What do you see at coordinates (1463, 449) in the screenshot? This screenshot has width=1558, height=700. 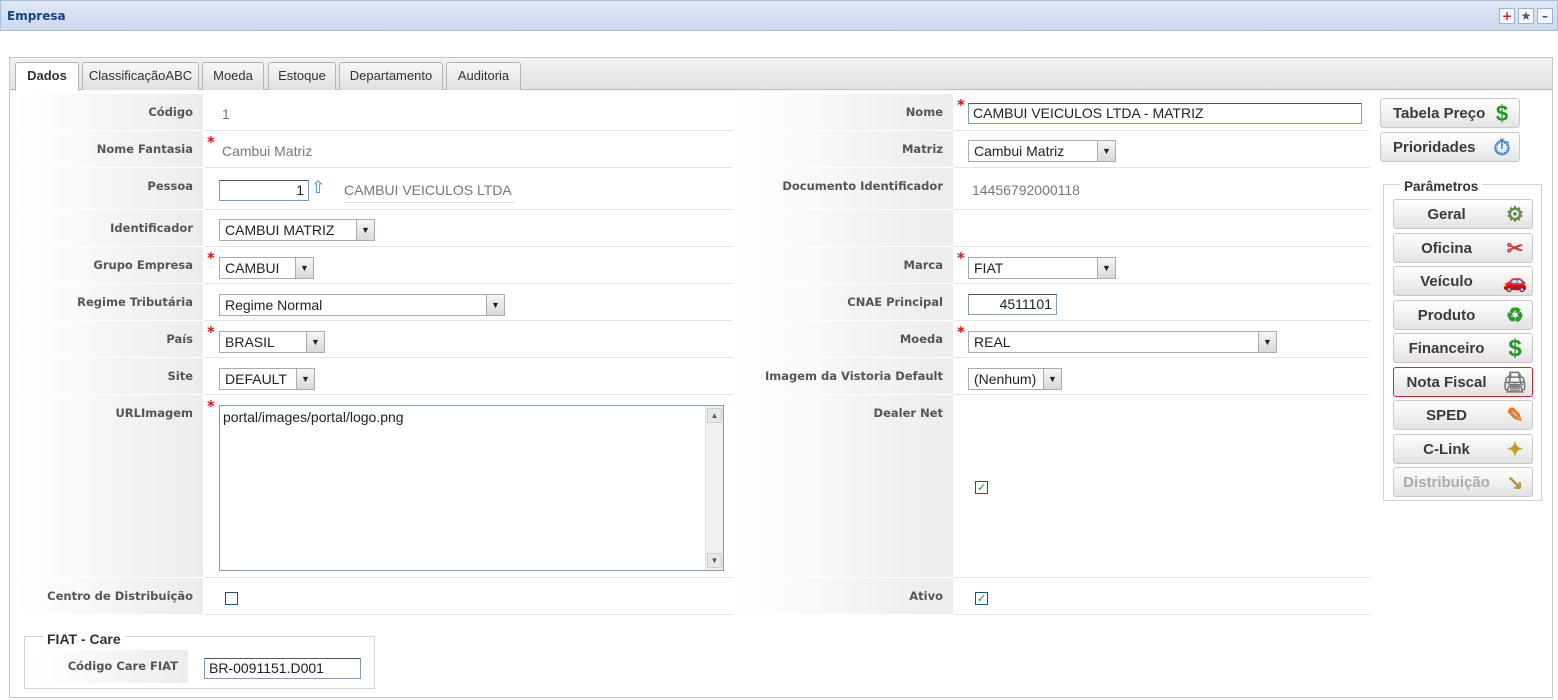 I see `c-link-button: C-Link ✦` at bounding box center [1463, 449].